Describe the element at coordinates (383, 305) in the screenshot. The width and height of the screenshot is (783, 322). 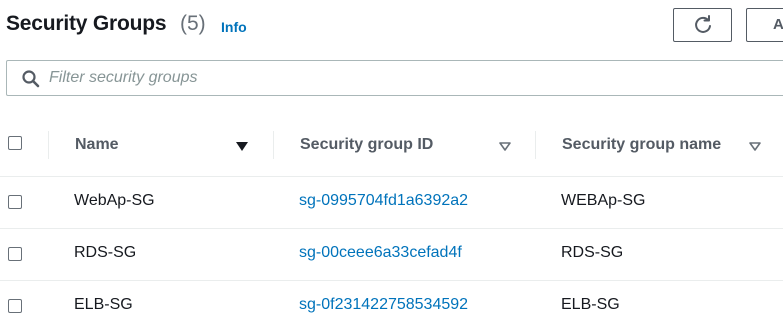
I see `cell-security-group-id-link: sg-0f231422758534592` at that location.